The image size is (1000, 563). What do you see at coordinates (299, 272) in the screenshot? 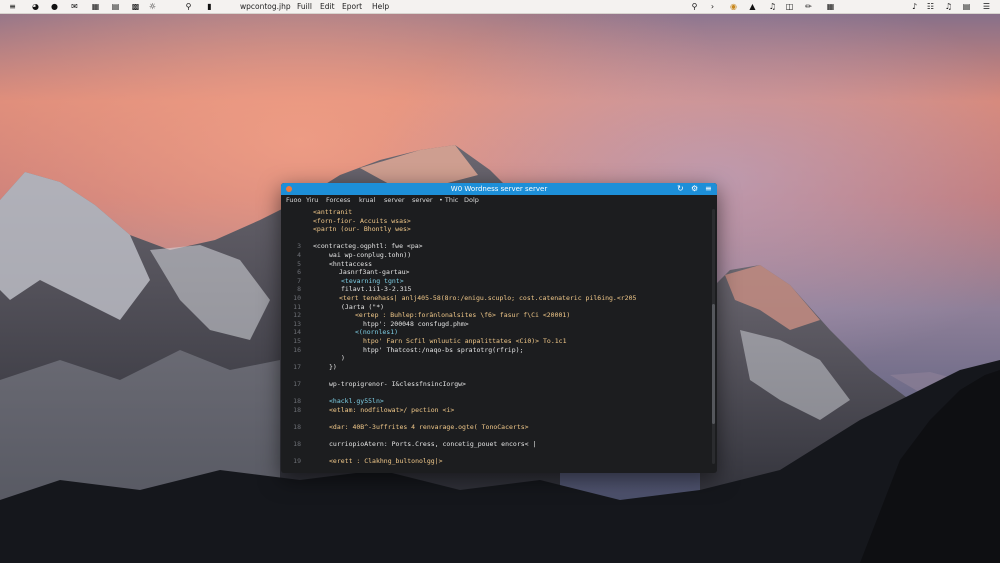
I see `line-number: 6` at bounding box center [299, 272].